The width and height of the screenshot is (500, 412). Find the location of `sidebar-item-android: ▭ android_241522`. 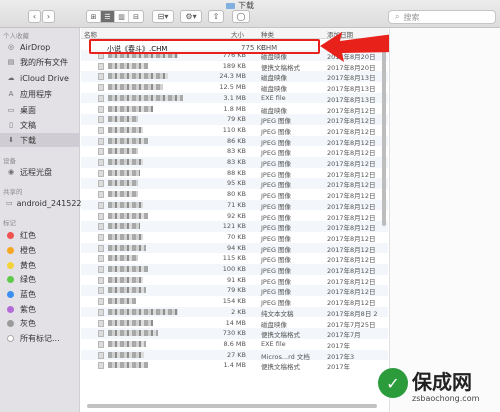

sidebar-item-android: ▭ android_241522 is located at coordinates (41, 203).